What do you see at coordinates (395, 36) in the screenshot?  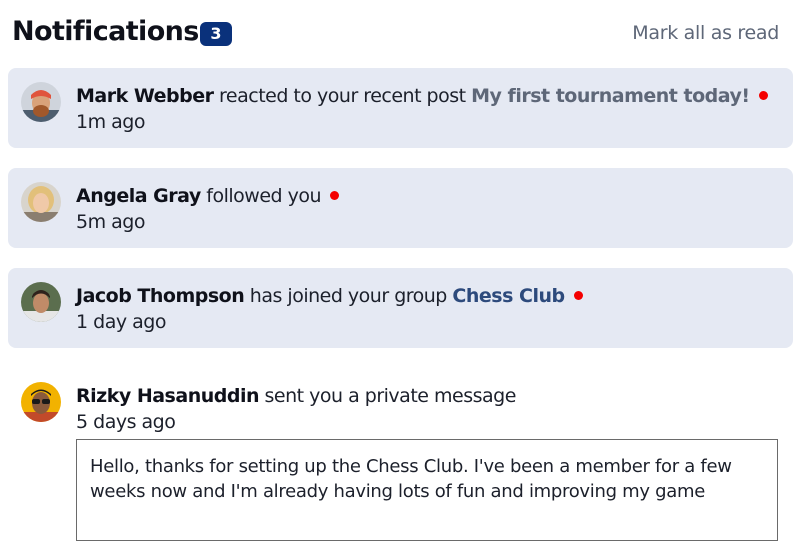 I see `header: Notifications 3 Mark all as read` at bounding box center [395, 36].